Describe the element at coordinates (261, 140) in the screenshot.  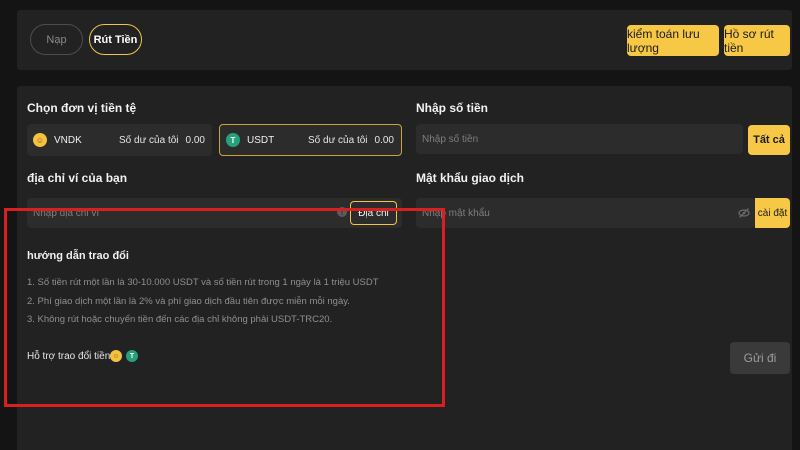
I see `currency-name: USDT` at that location.